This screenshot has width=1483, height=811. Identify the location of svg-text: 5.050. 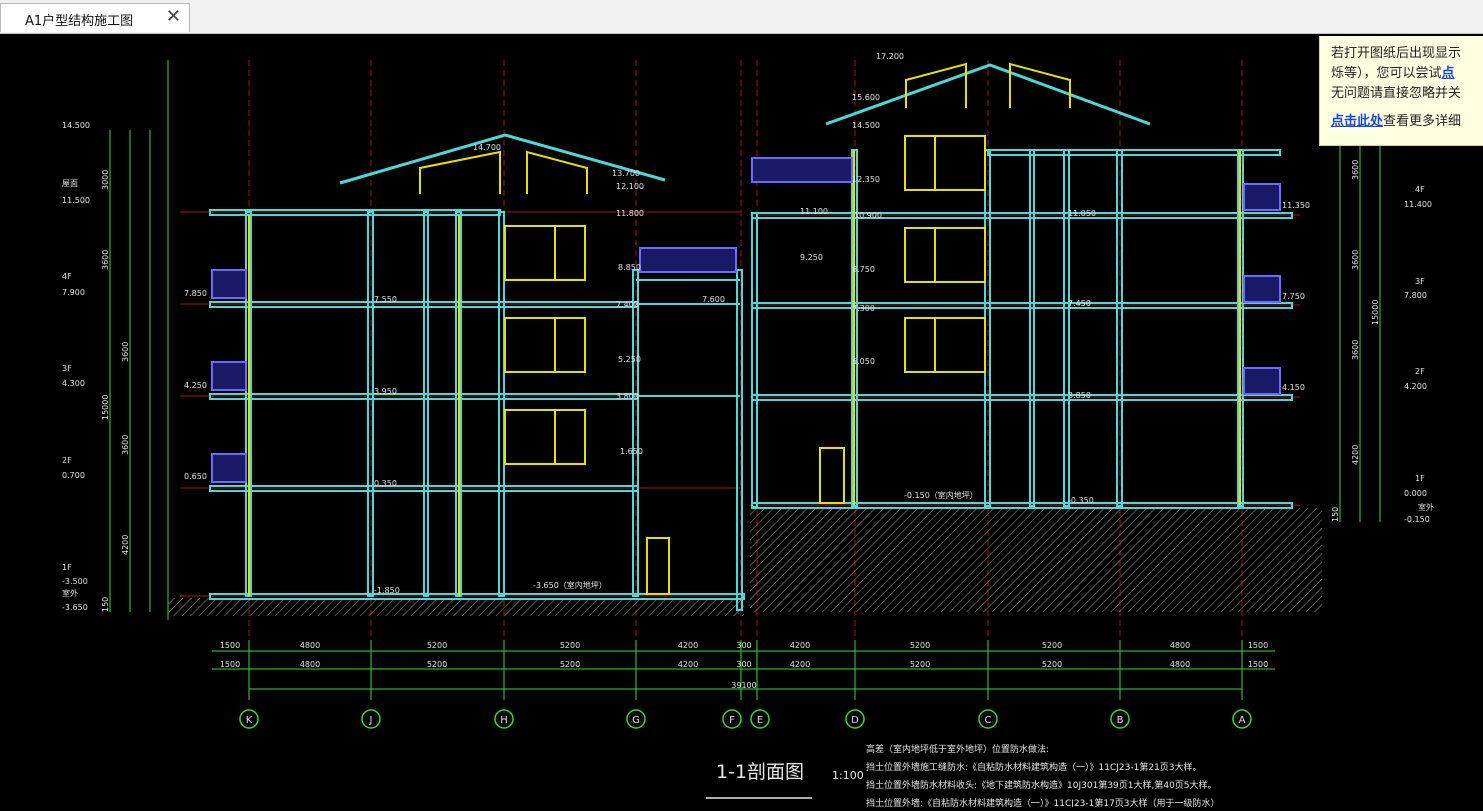
(863, 361).